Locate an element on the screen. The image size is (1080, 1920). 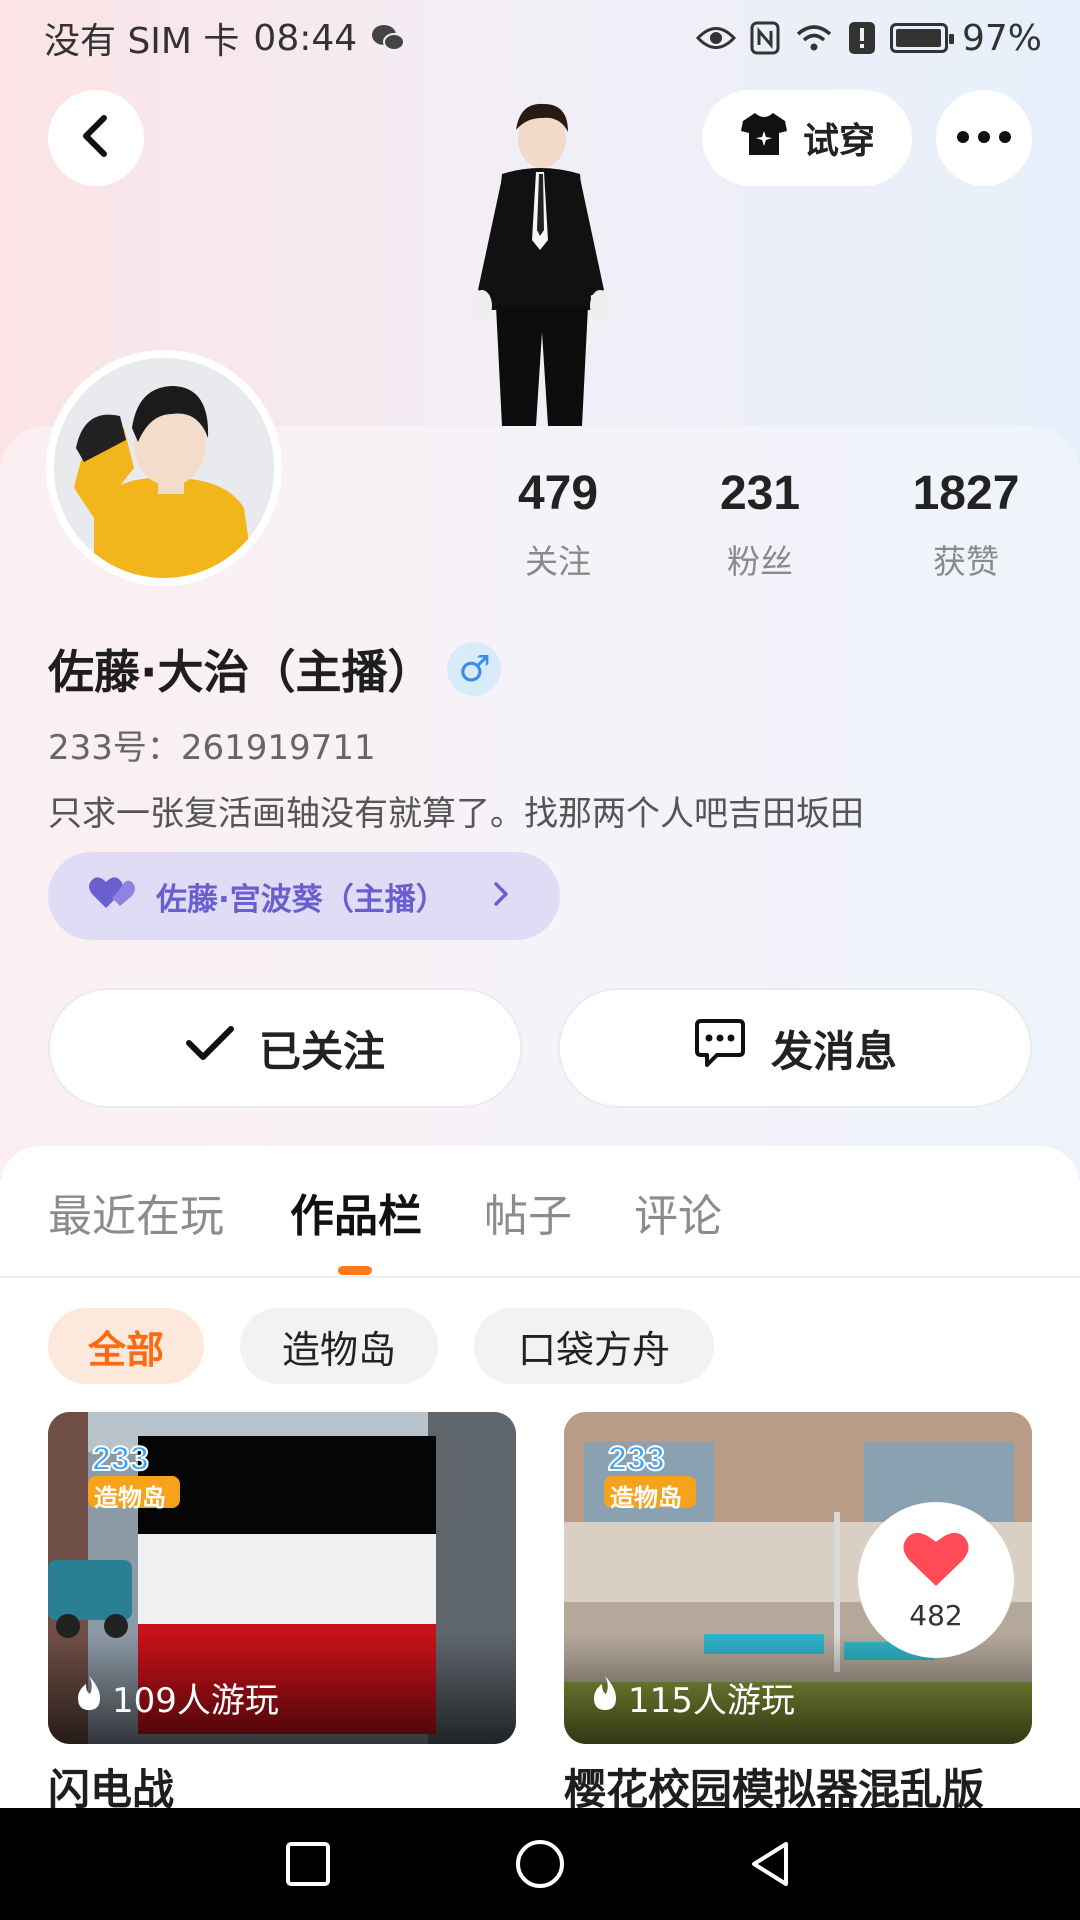
chevron-right-icon is located at coordinates (501, 896).